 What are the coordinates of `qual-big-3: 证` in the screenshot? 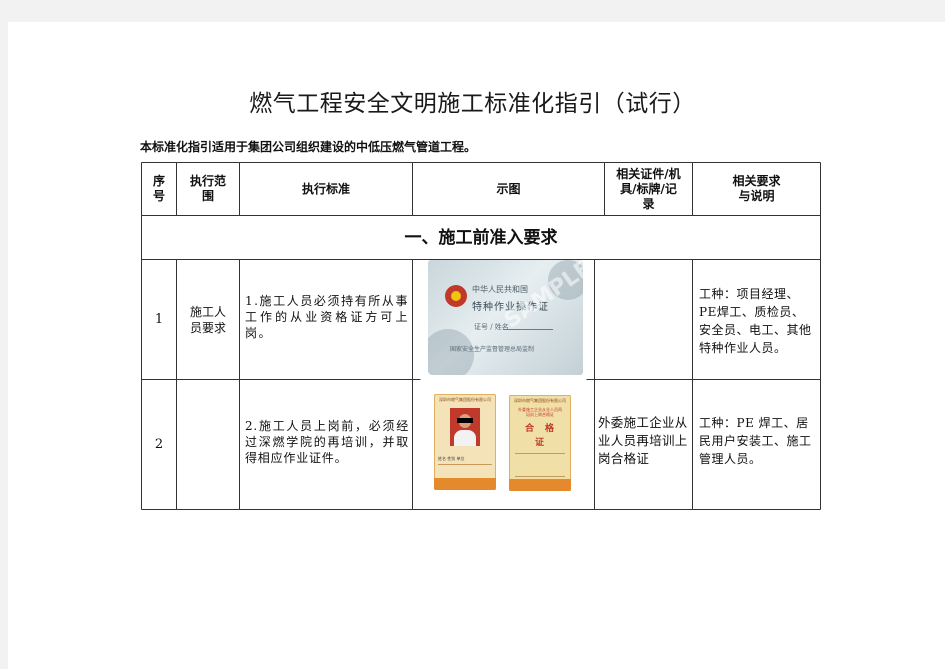 It's located at (540, 443).